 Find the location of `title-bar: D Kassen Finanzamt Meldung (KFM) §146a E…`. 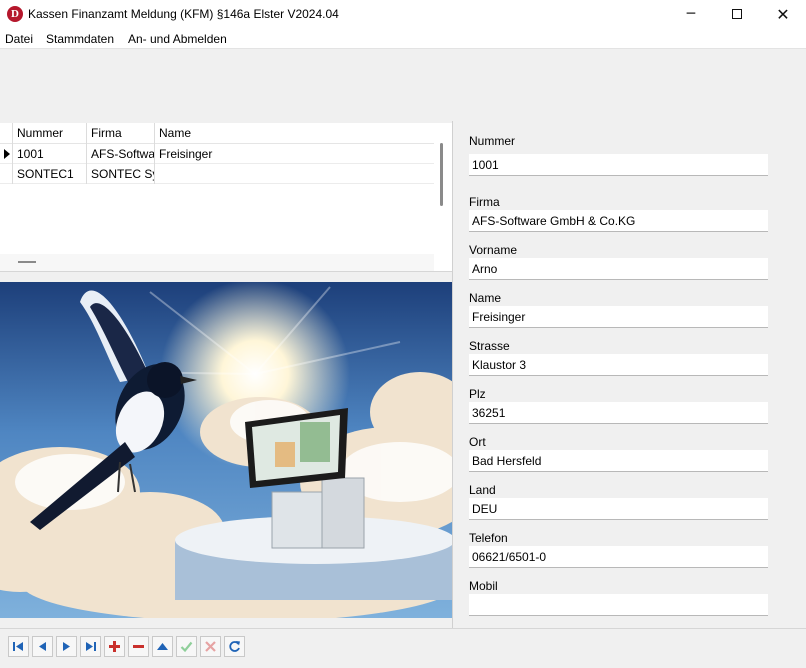

title-bar: D Kassen Finanzamt Meldung (KFM) §146a E… is located at coordinates (403, 14).